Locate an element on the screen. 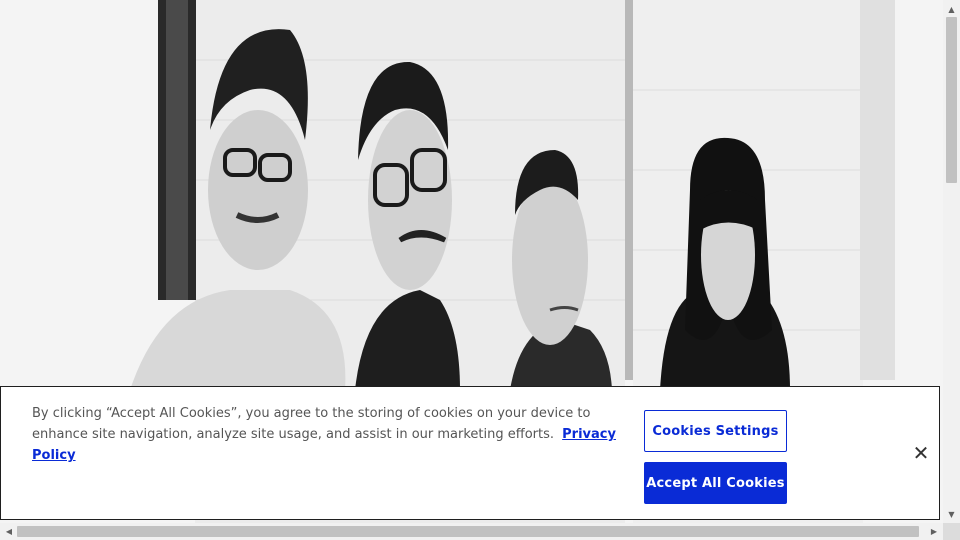  vertical-scrollbar: ▲ ▼ is located at coordinates (951, 261).